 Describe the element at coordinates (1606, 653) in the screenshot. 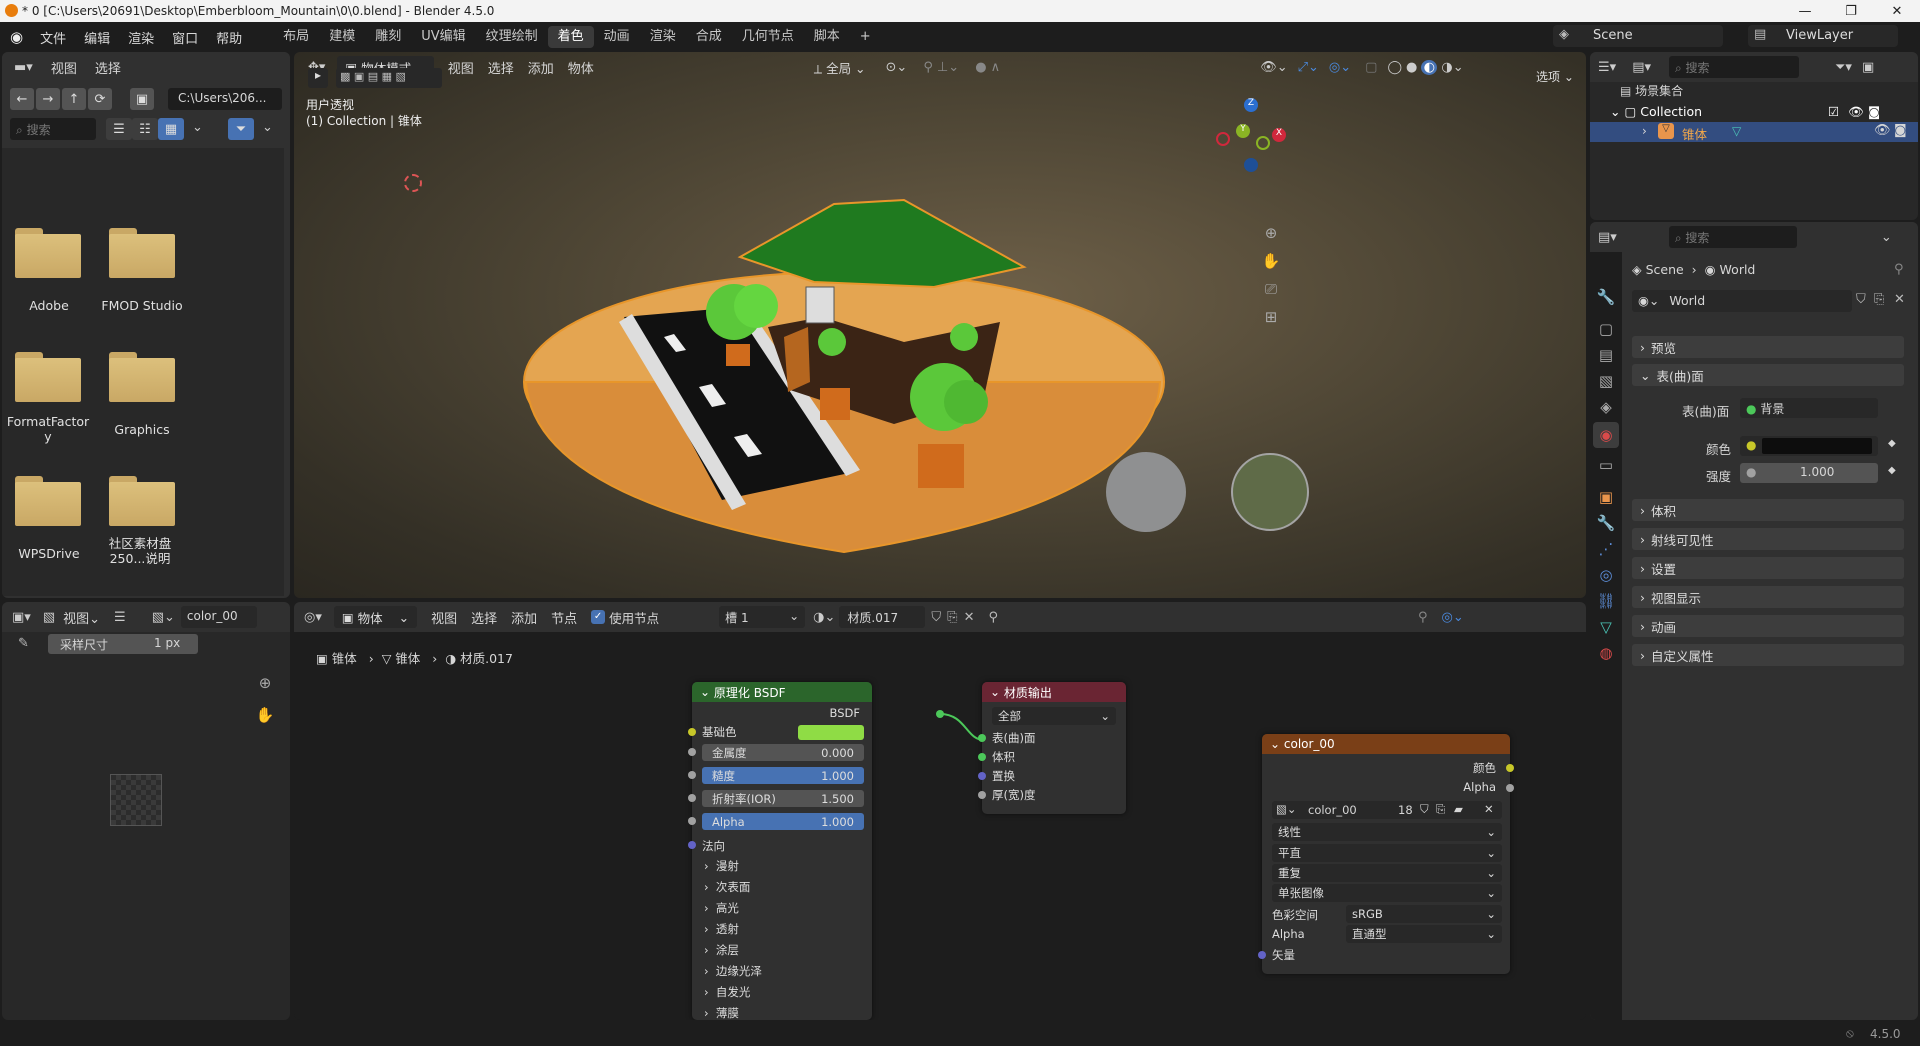

I see `material-tab-icon: ◍` at that location.